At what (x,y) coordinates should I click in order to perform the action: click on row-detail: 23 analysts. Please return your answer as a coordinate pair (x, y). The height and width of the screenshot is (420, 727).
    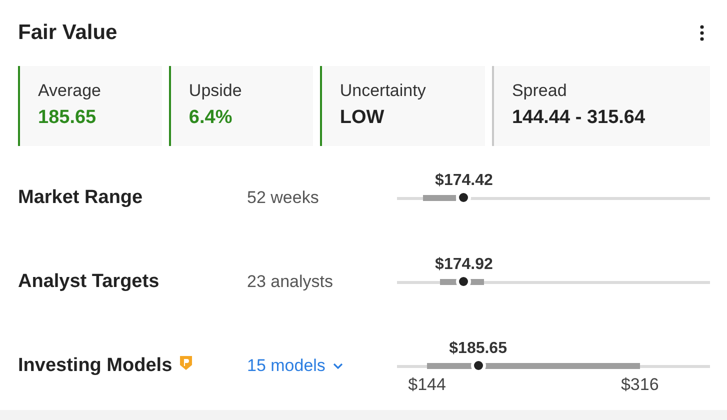
    Looking at the image, I should click on (290, 281).